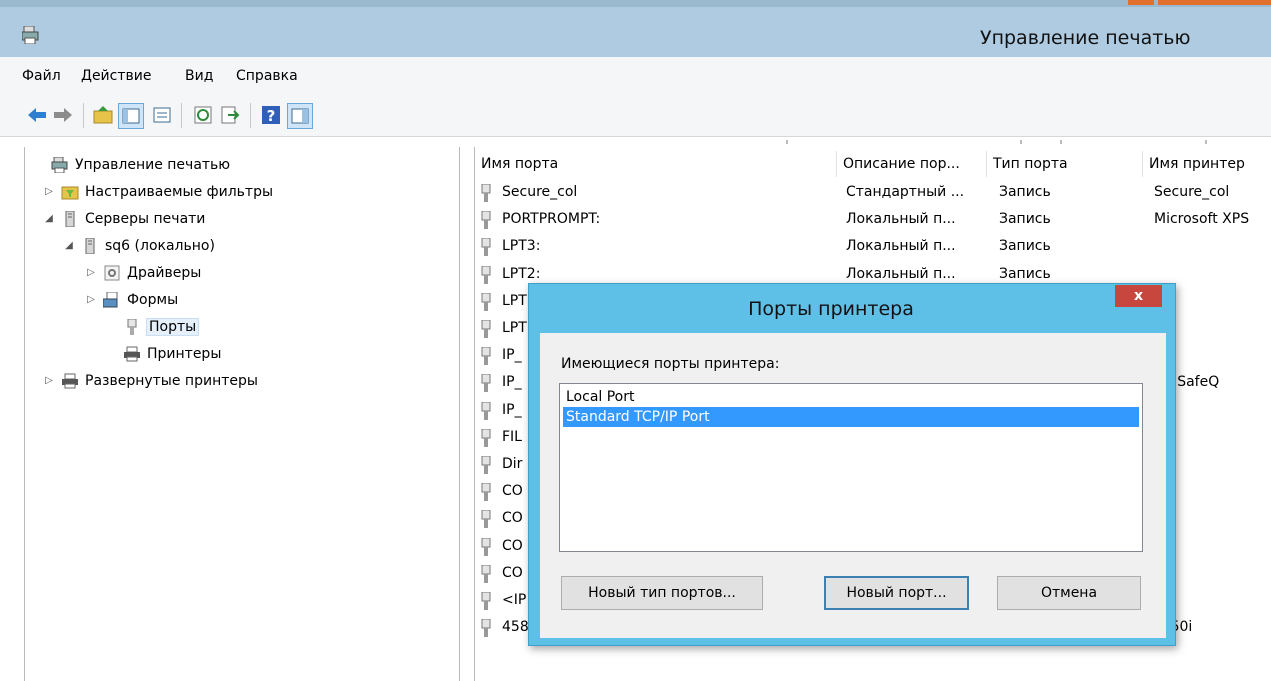 This screenshot has width=1271, height=681. What do you see at coordinates (831, 309) in the screenshot?
I see `dialog-title: Порты принтера` at bounding box center [831, 309].